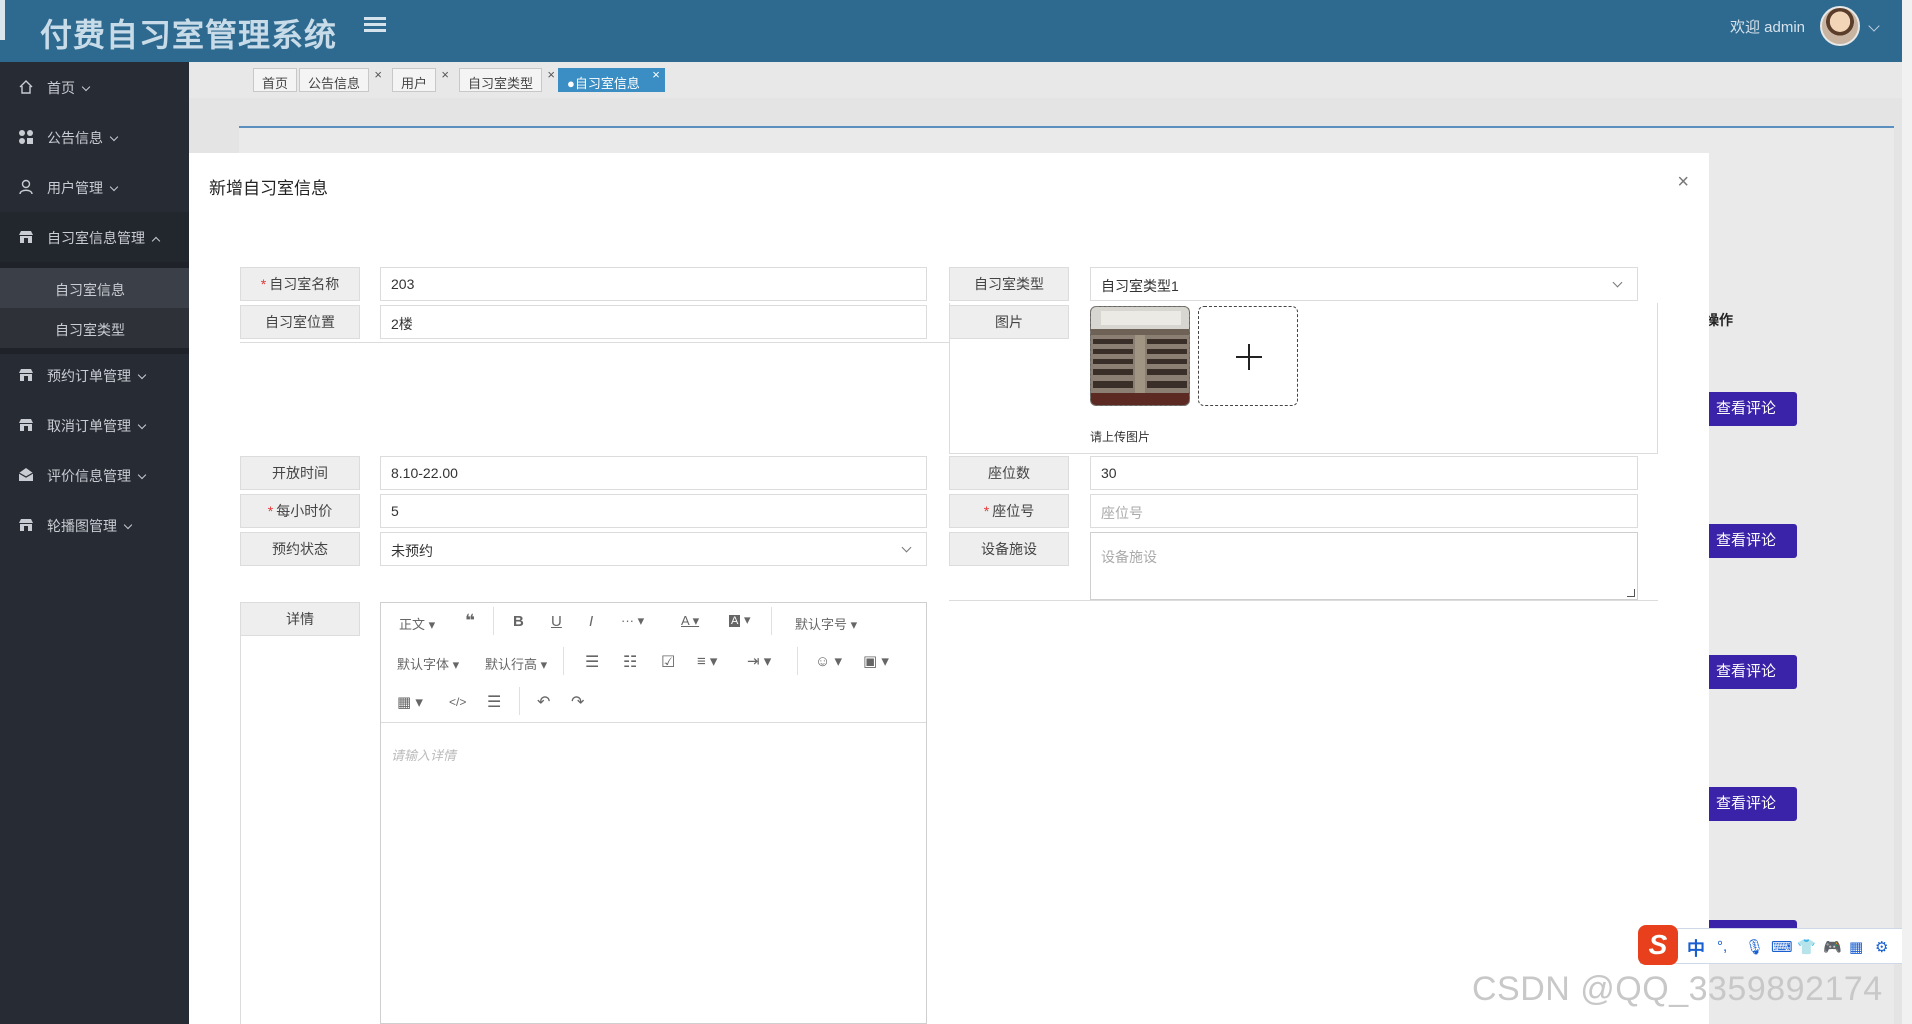 The width and height of the screenshot is (1912, 1024). What do you see at coordinates (1782, 947) in the screenshot?
I see `keyboard-icon: ⌨` at bounding box center [1782, 947].